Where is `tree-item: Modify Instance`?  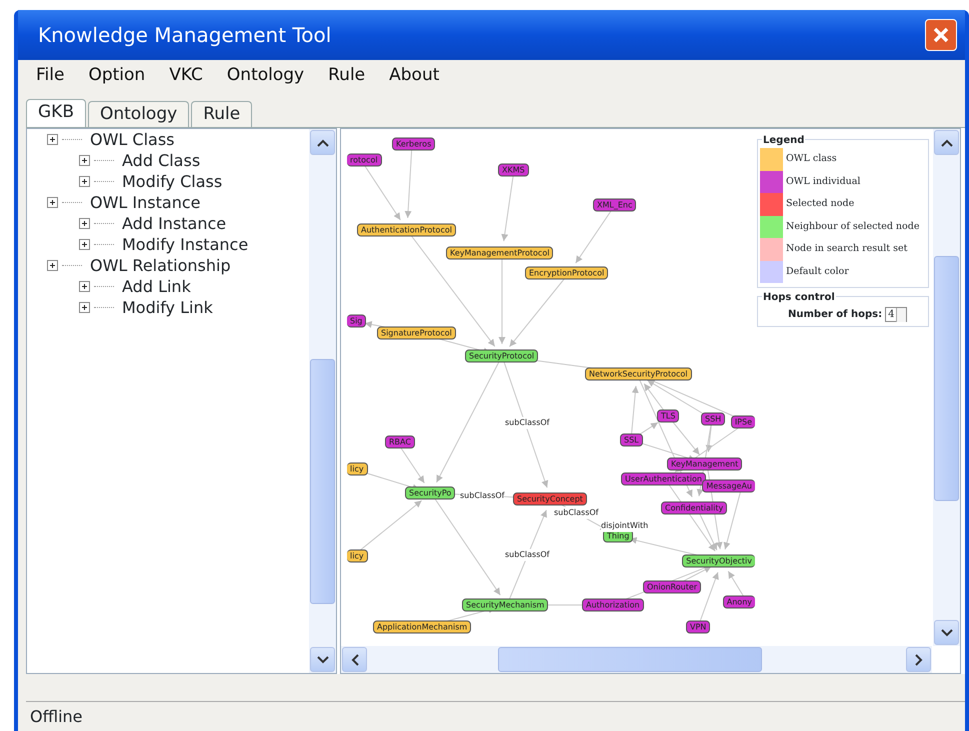
tree-item: Modify Instance is located at coordinates (185, 244).